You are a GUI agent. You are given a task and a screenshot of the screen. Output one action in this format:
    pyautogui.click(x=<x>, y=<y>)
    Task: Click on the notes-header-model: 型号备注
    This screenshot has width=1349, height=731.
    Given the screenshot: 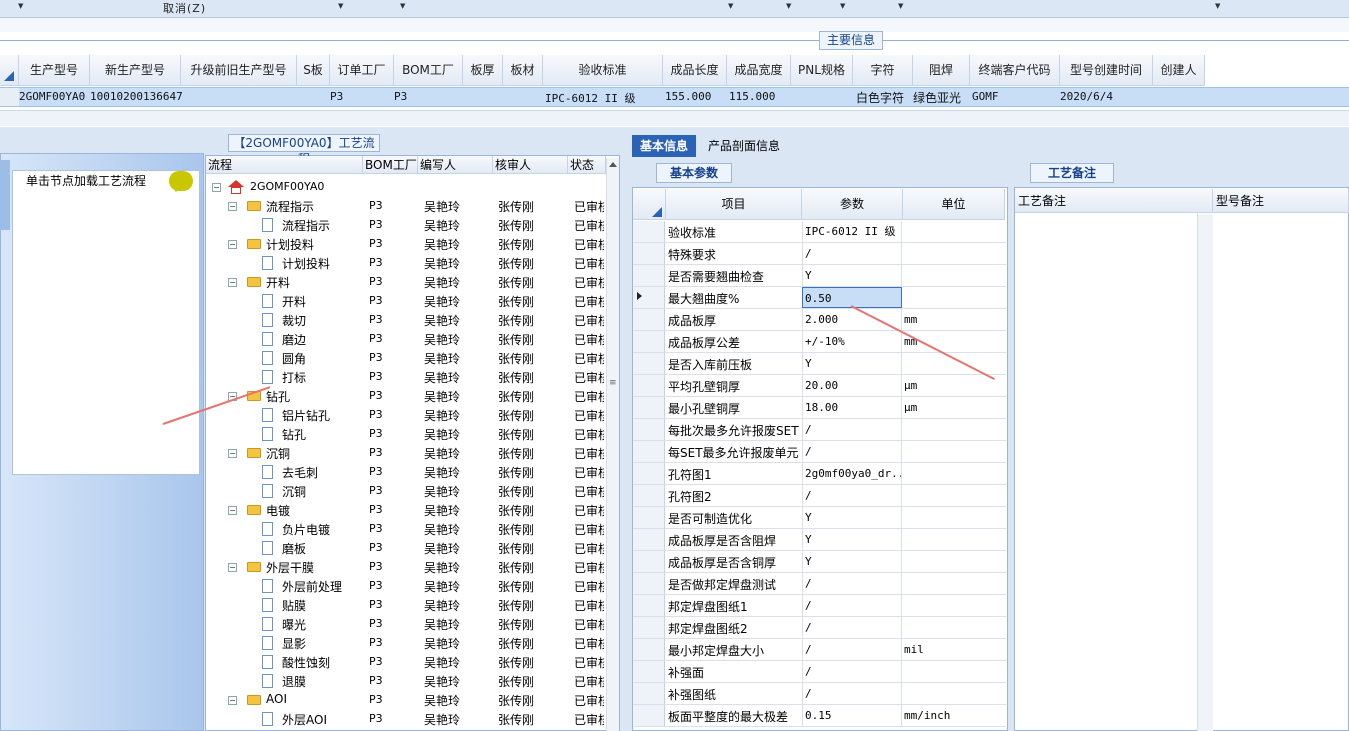 What is the action you would take?
    pyautogui.click(x=1281, y=201)
    